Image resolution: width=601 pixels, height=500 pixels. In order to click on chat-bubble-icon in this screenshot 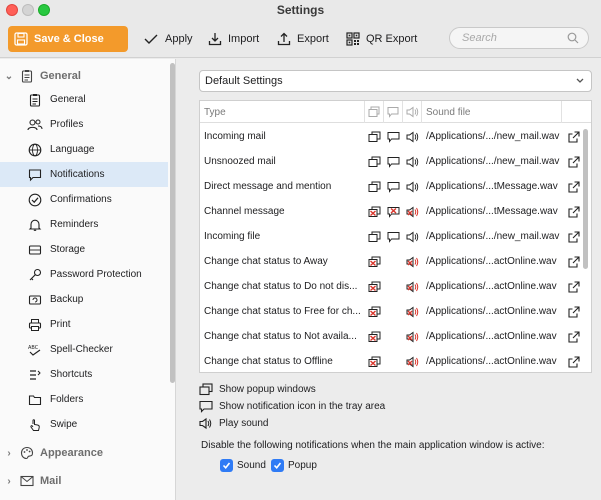, I will do `click(393, 112)`.